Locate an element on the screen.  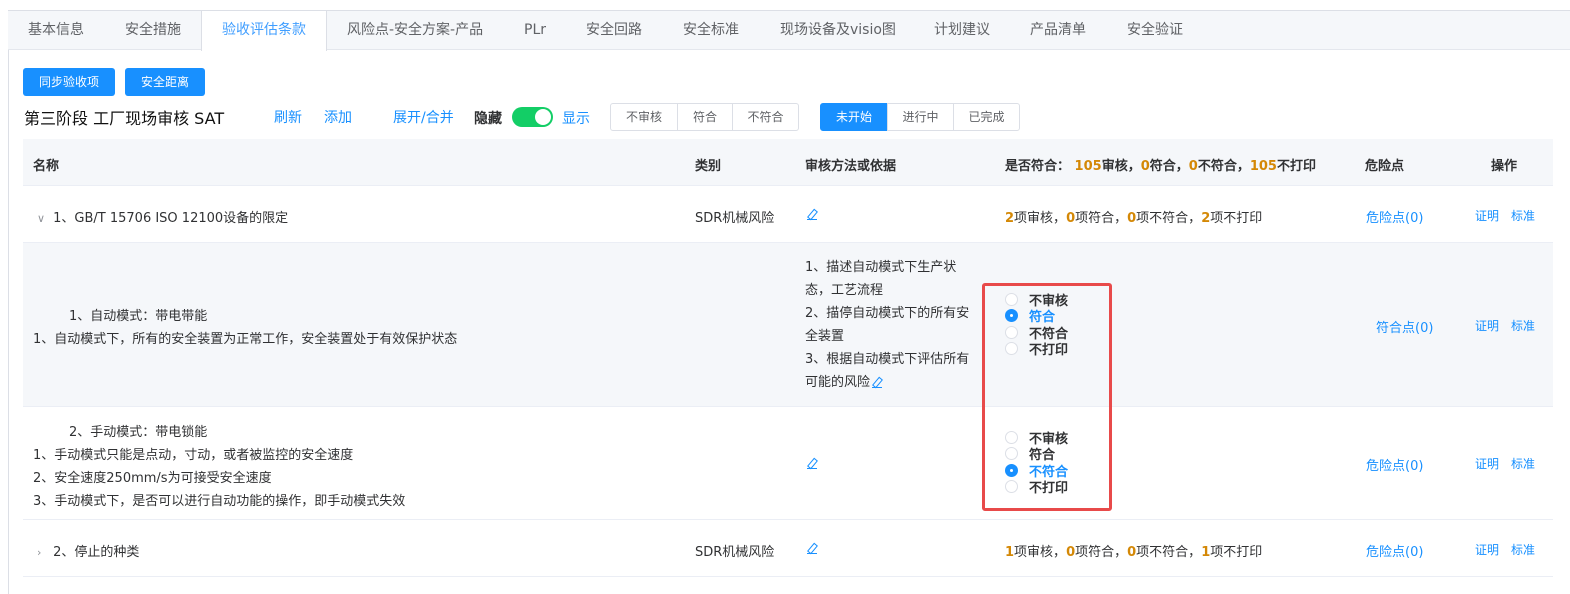
summary-noprint-text: 不打印 is located at coordinates (1296, 166).